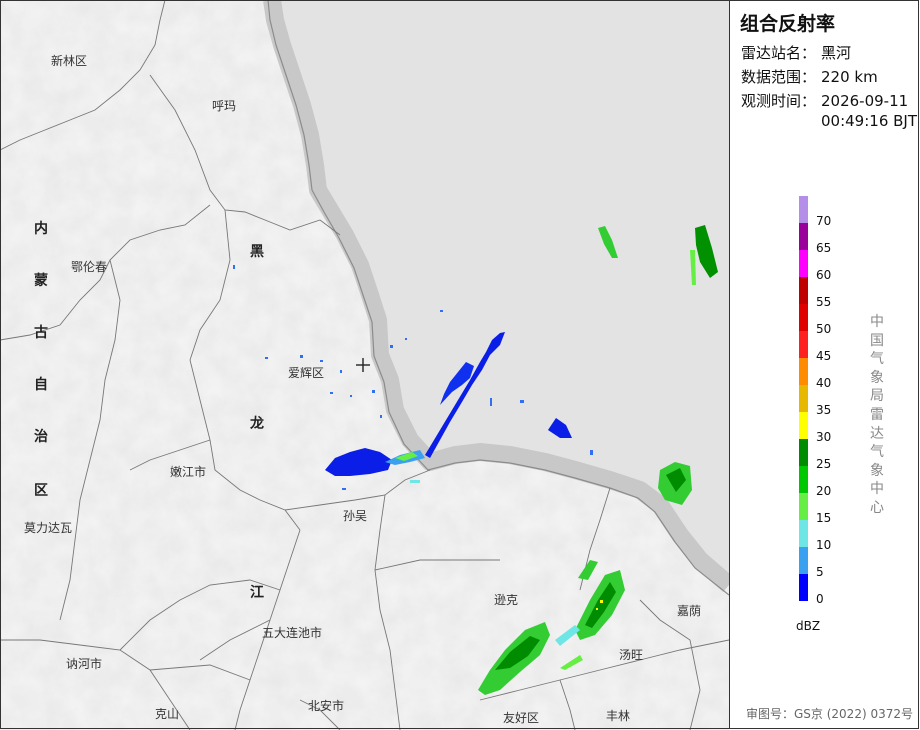 The width and height of the screenshot is (920, 730). Describe the element at coordinates (829, 714) in the screenshot. I see `approval-number: 审图号：GS京 (2022) 0372号` at that location.